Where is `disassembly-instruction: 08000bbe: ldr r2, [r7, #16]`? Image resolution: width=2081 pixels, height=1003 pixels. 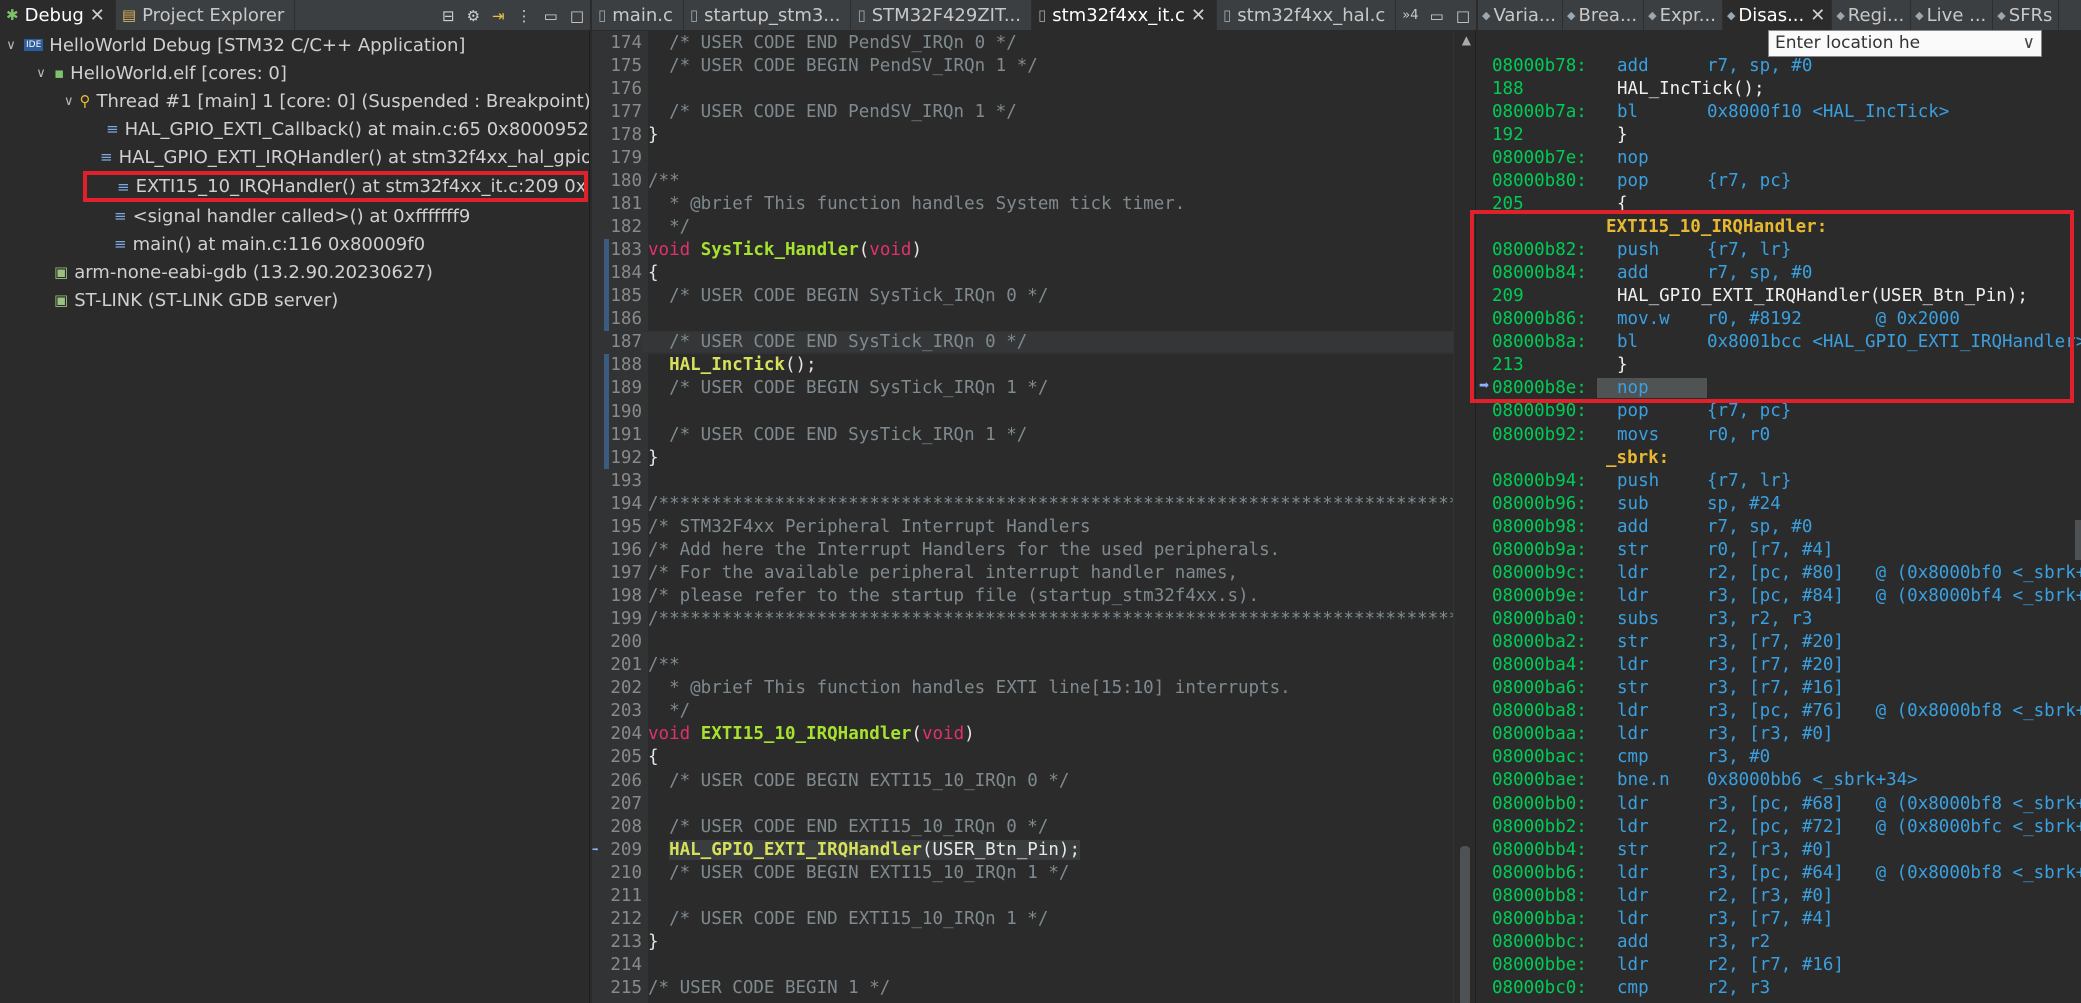 disassembly-instruction: 08000bbe: ldr r2, [r7, #16] is located at coordinates (1779, 964).